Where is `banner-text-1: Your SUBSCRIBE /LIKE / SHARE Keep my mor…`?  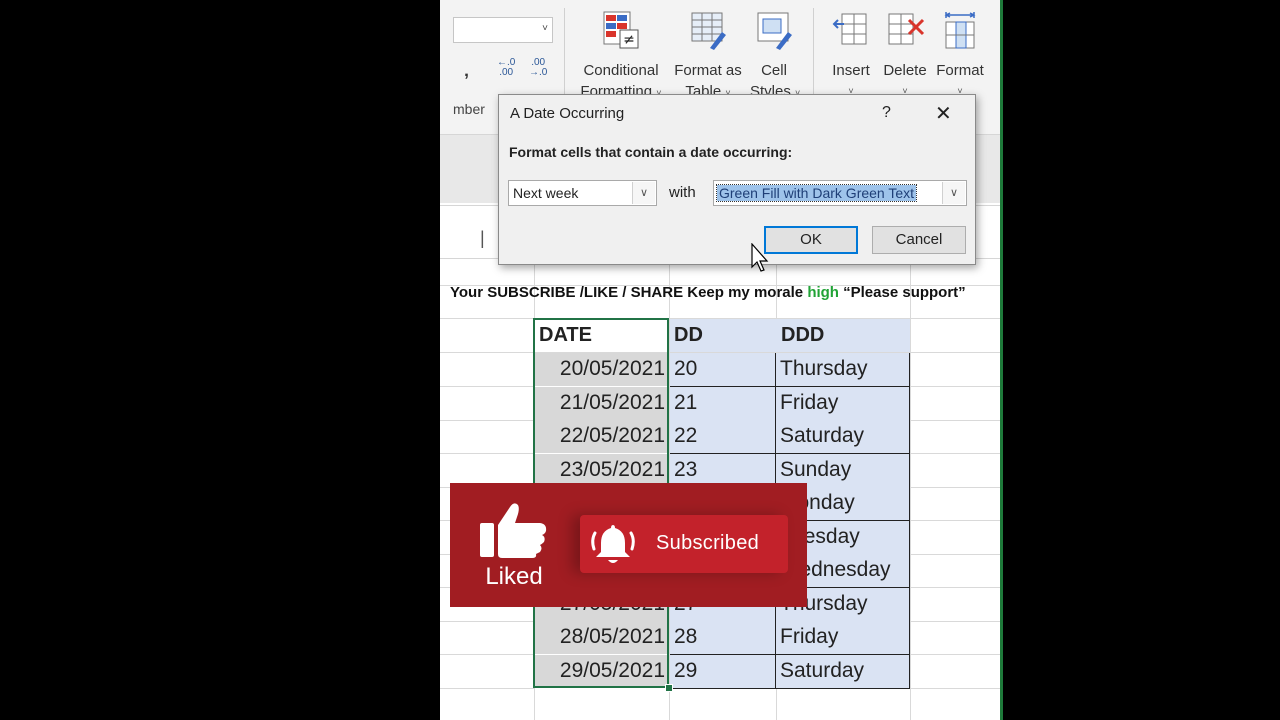 banner-text-1: Your SUBSCRIBE /LIKE / SHARE Keep my mor… is located at coordinates (629, 292).